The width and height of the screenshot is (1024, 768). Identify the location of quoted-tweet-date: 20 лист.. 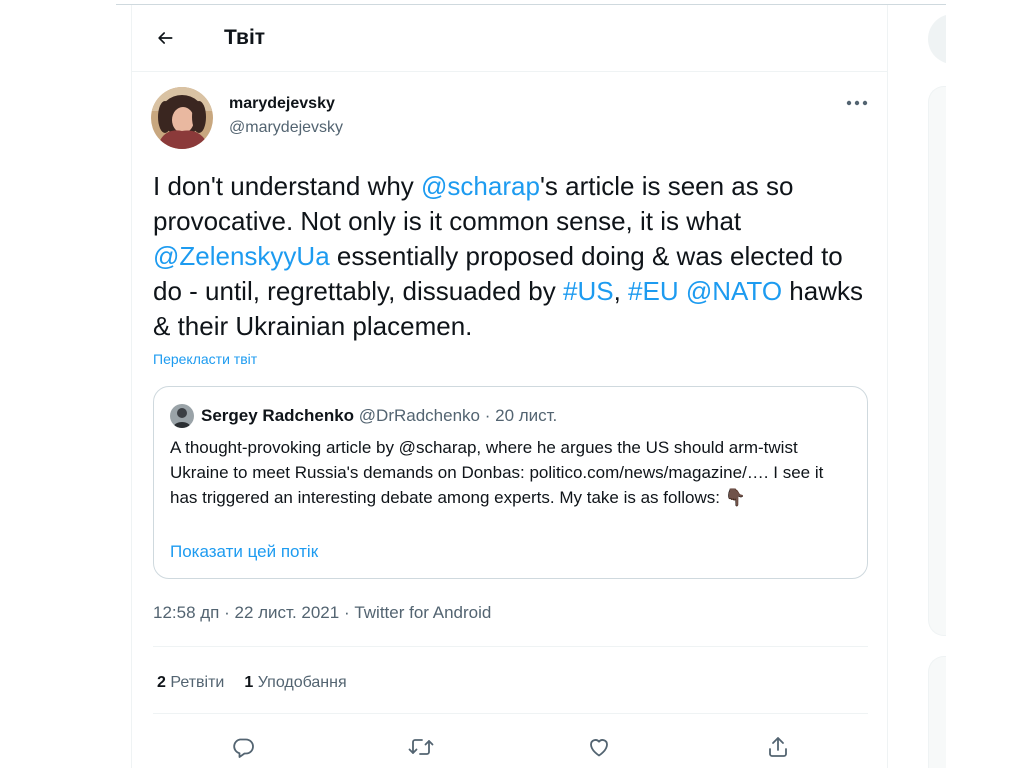
(526, 415).